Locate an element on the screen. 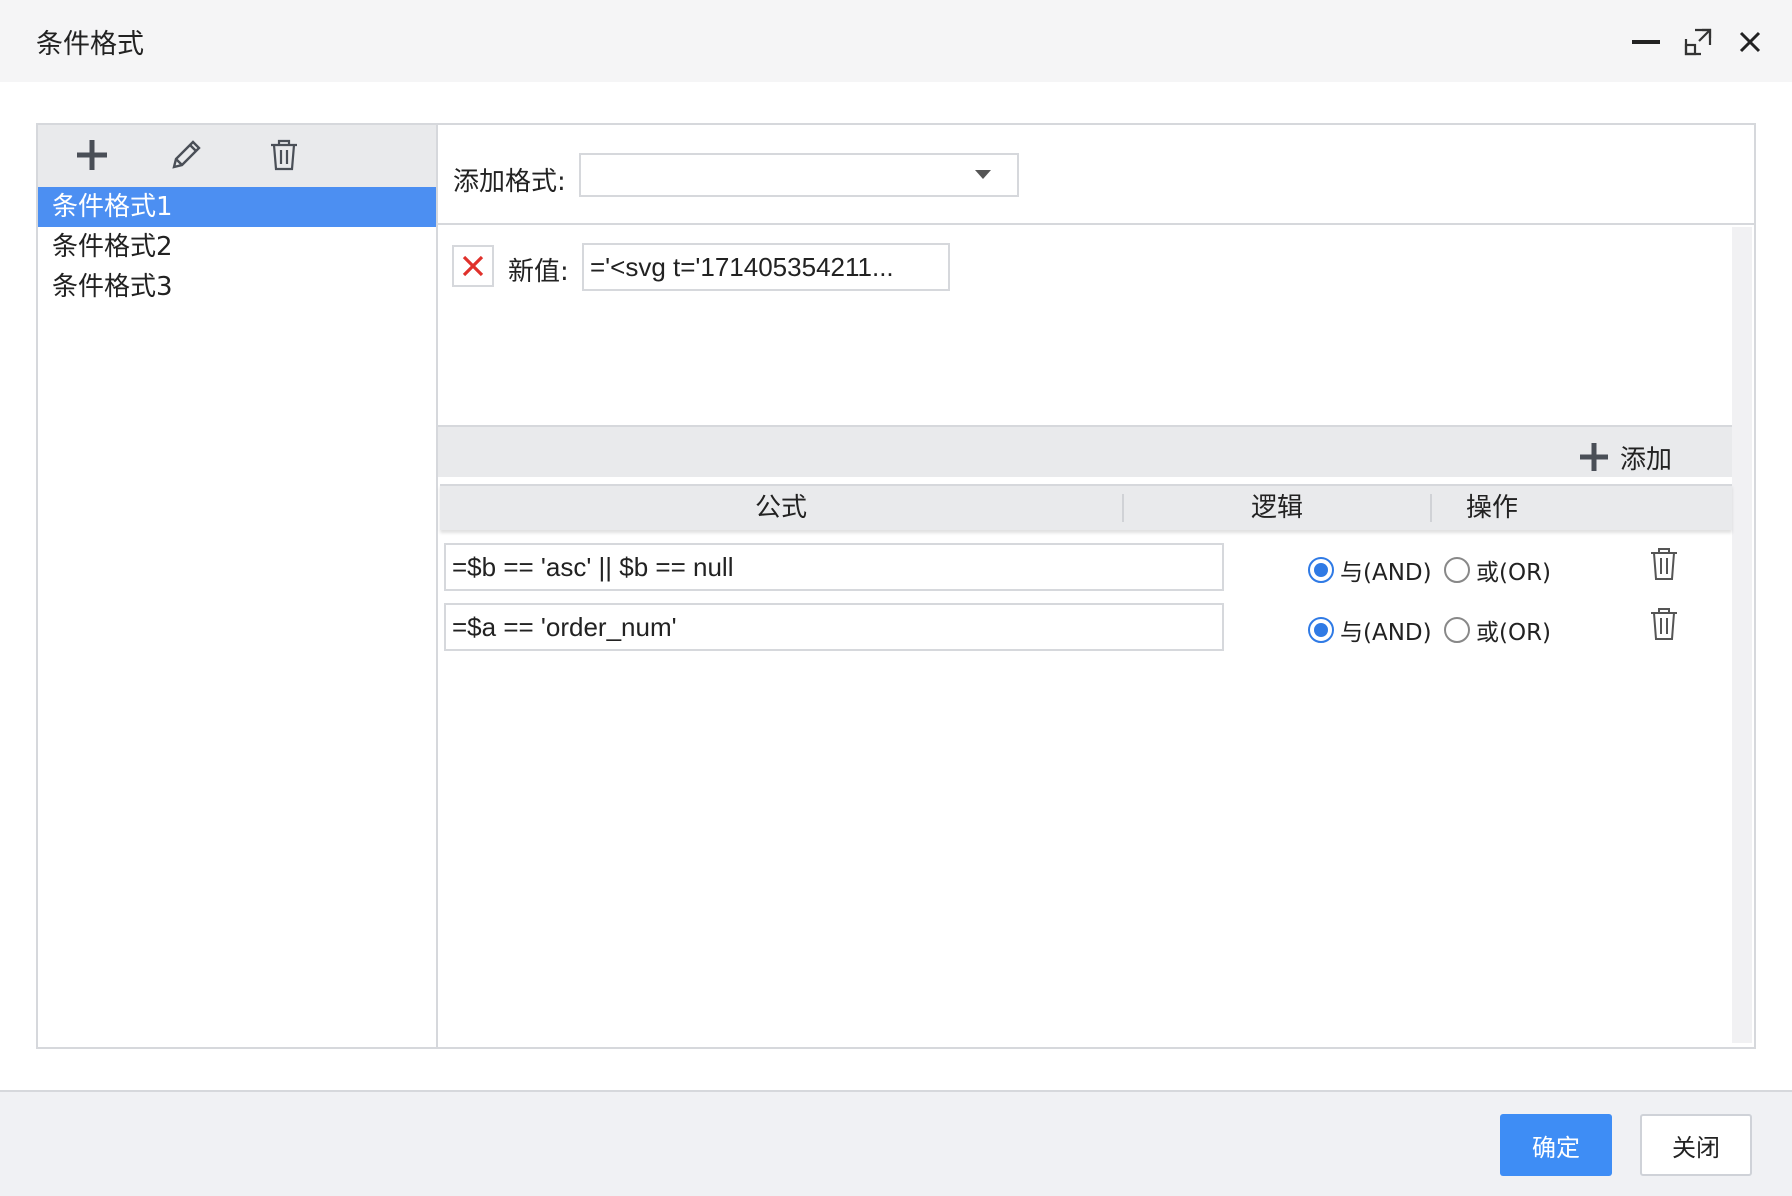  column-header-logic: 逻辑 is located at coordinates (1276, 508).